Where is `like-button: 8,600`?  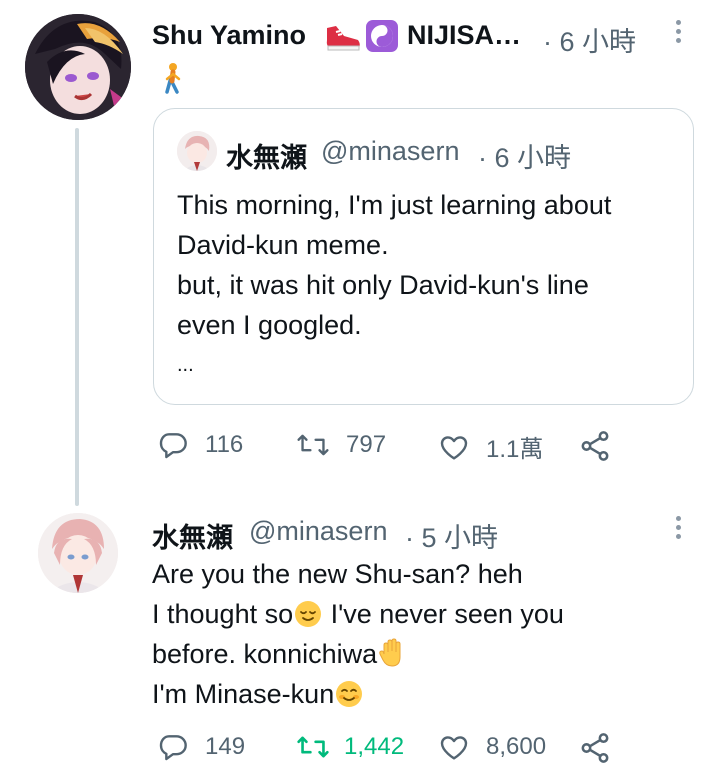
like-button: 8,600 is located at coordinates (492, 747).